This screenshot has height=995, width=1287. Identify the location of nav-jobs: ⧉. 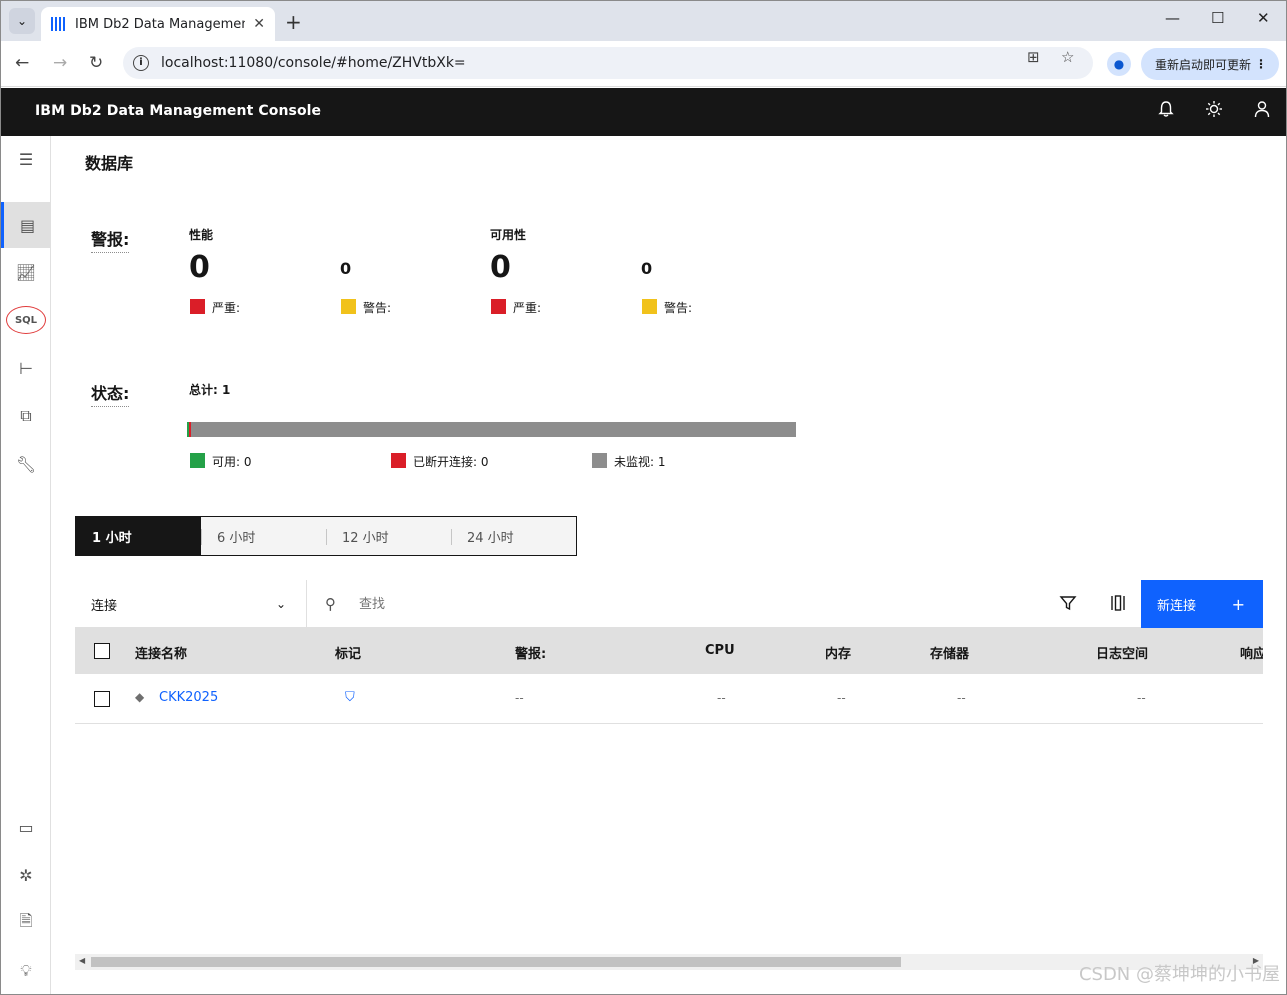
(26, 416).